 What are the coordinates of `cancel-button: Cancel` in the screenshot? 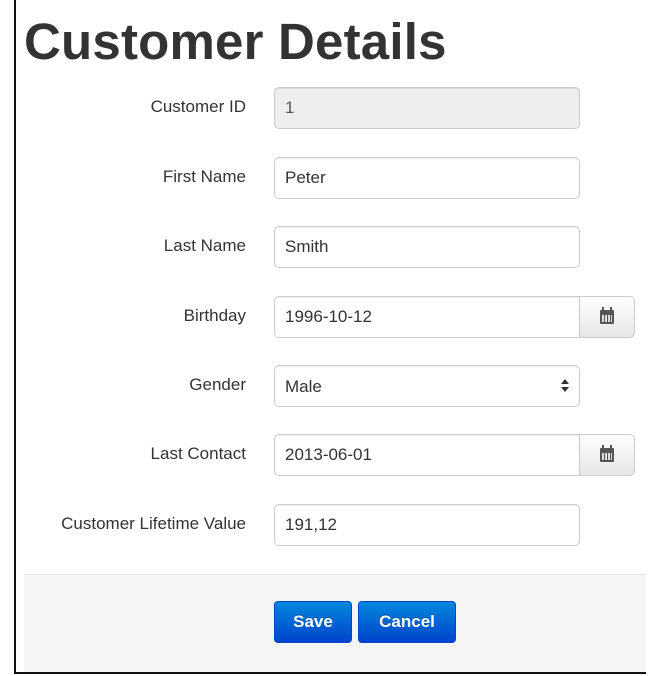 It's located at (407, 622).